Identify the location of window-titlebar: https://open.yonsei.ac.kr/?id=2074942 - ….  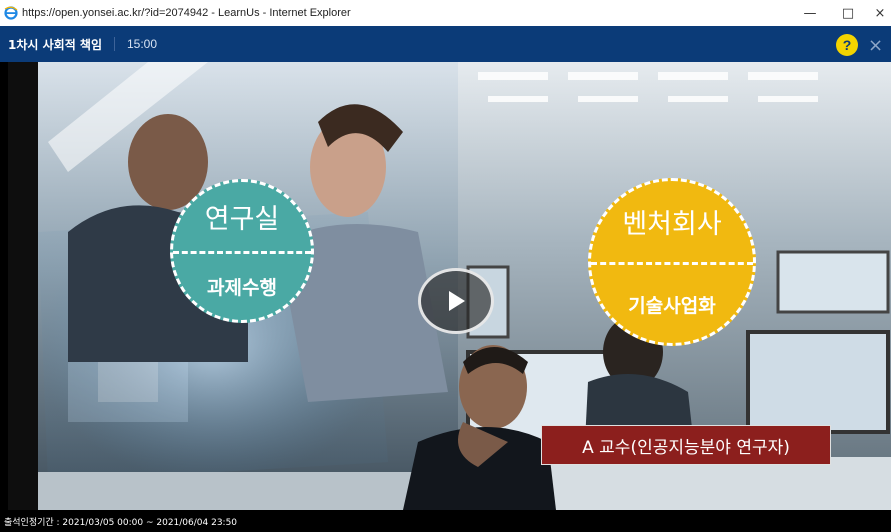
(445, 13).